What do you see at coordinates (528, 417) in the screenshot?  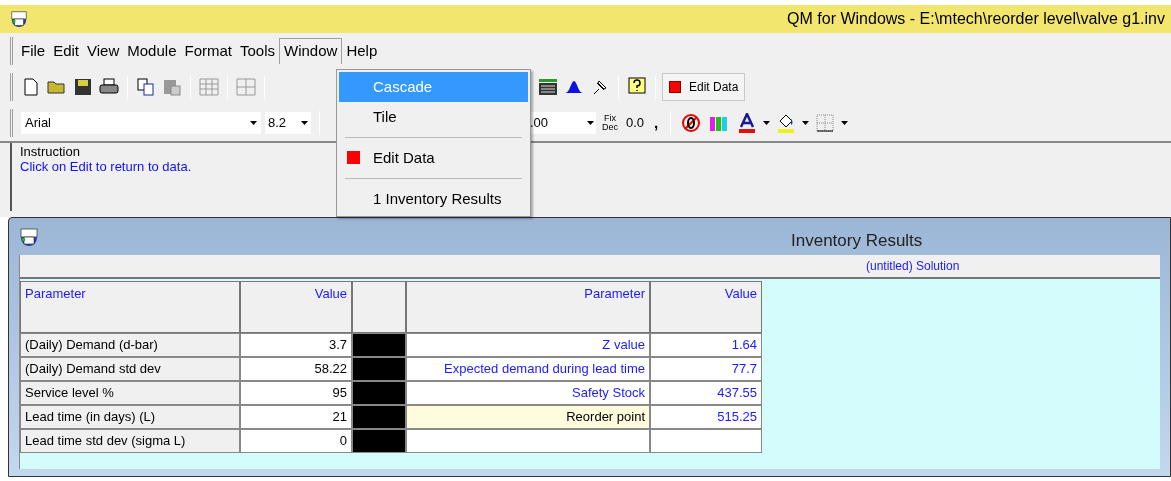 I see `table-cell: Reorder point` at bounding box center [528, 417].